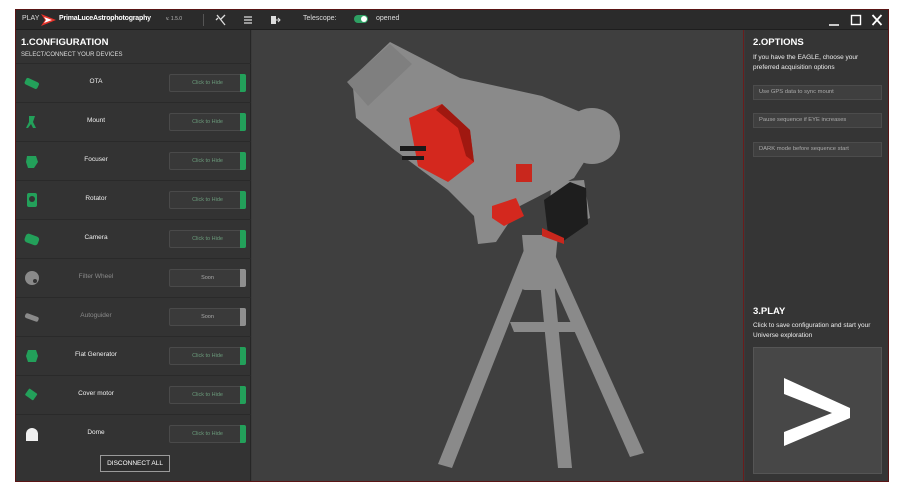  Describe the element at coordinates (320, 18) in the screenshot. I see `telescope-label: Telescope:` at that location.